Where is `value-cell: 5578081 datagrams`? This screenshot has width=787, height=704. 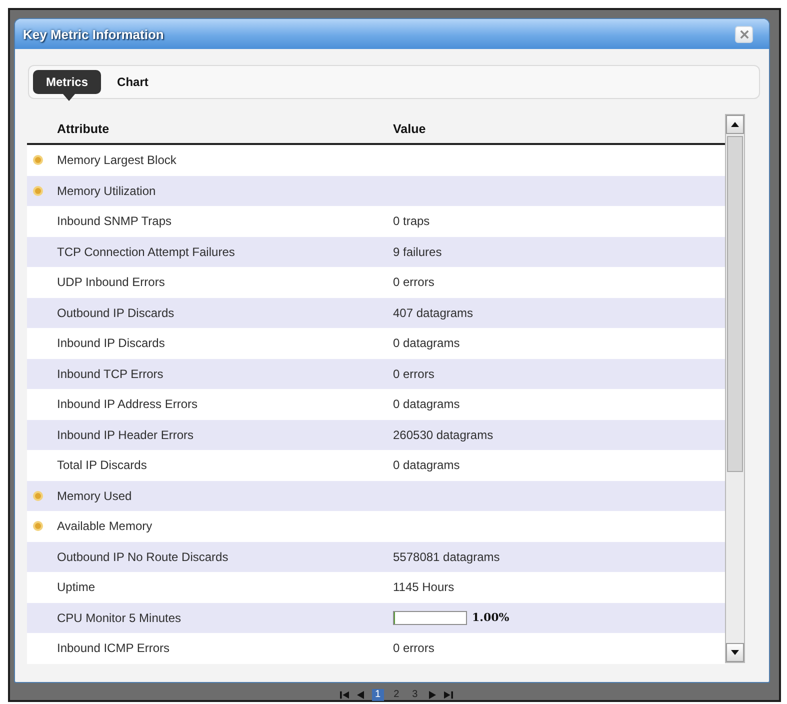
value-cell: 5578081 datagrams is located at coordinates (446, 557).